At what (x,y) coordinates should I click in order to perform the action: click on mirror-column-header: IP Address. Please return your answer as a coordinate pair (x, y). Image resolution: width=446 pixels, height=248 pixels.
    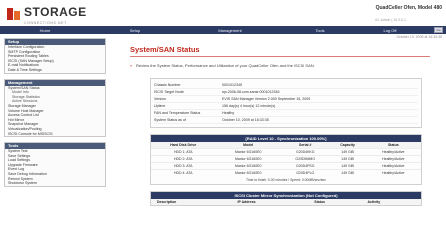
    Looking at the image, I should click on (270, 202).